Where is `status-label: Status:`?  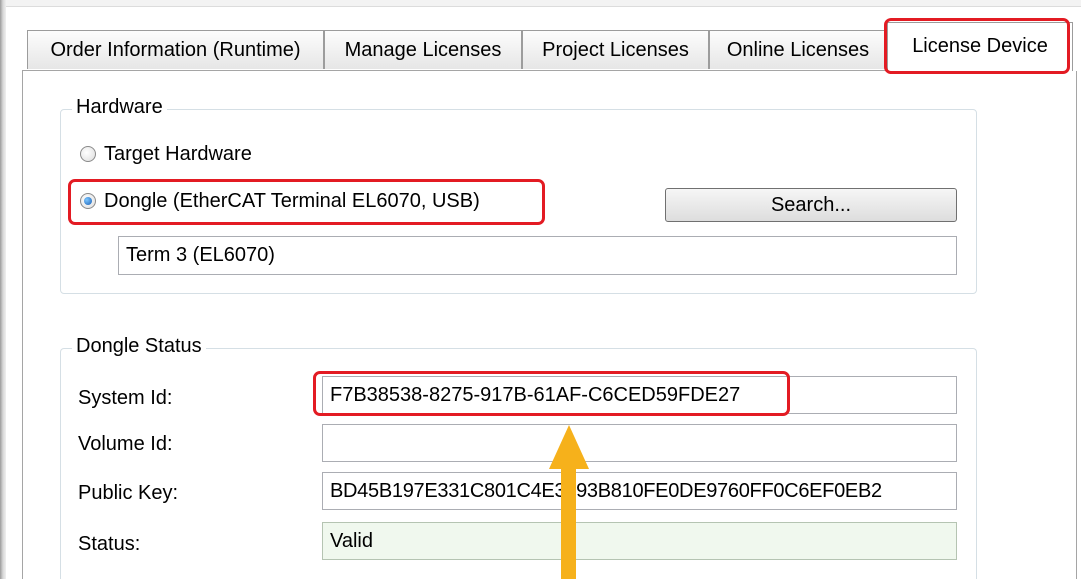
status-label: Status: is located at coordinates (109, 544).